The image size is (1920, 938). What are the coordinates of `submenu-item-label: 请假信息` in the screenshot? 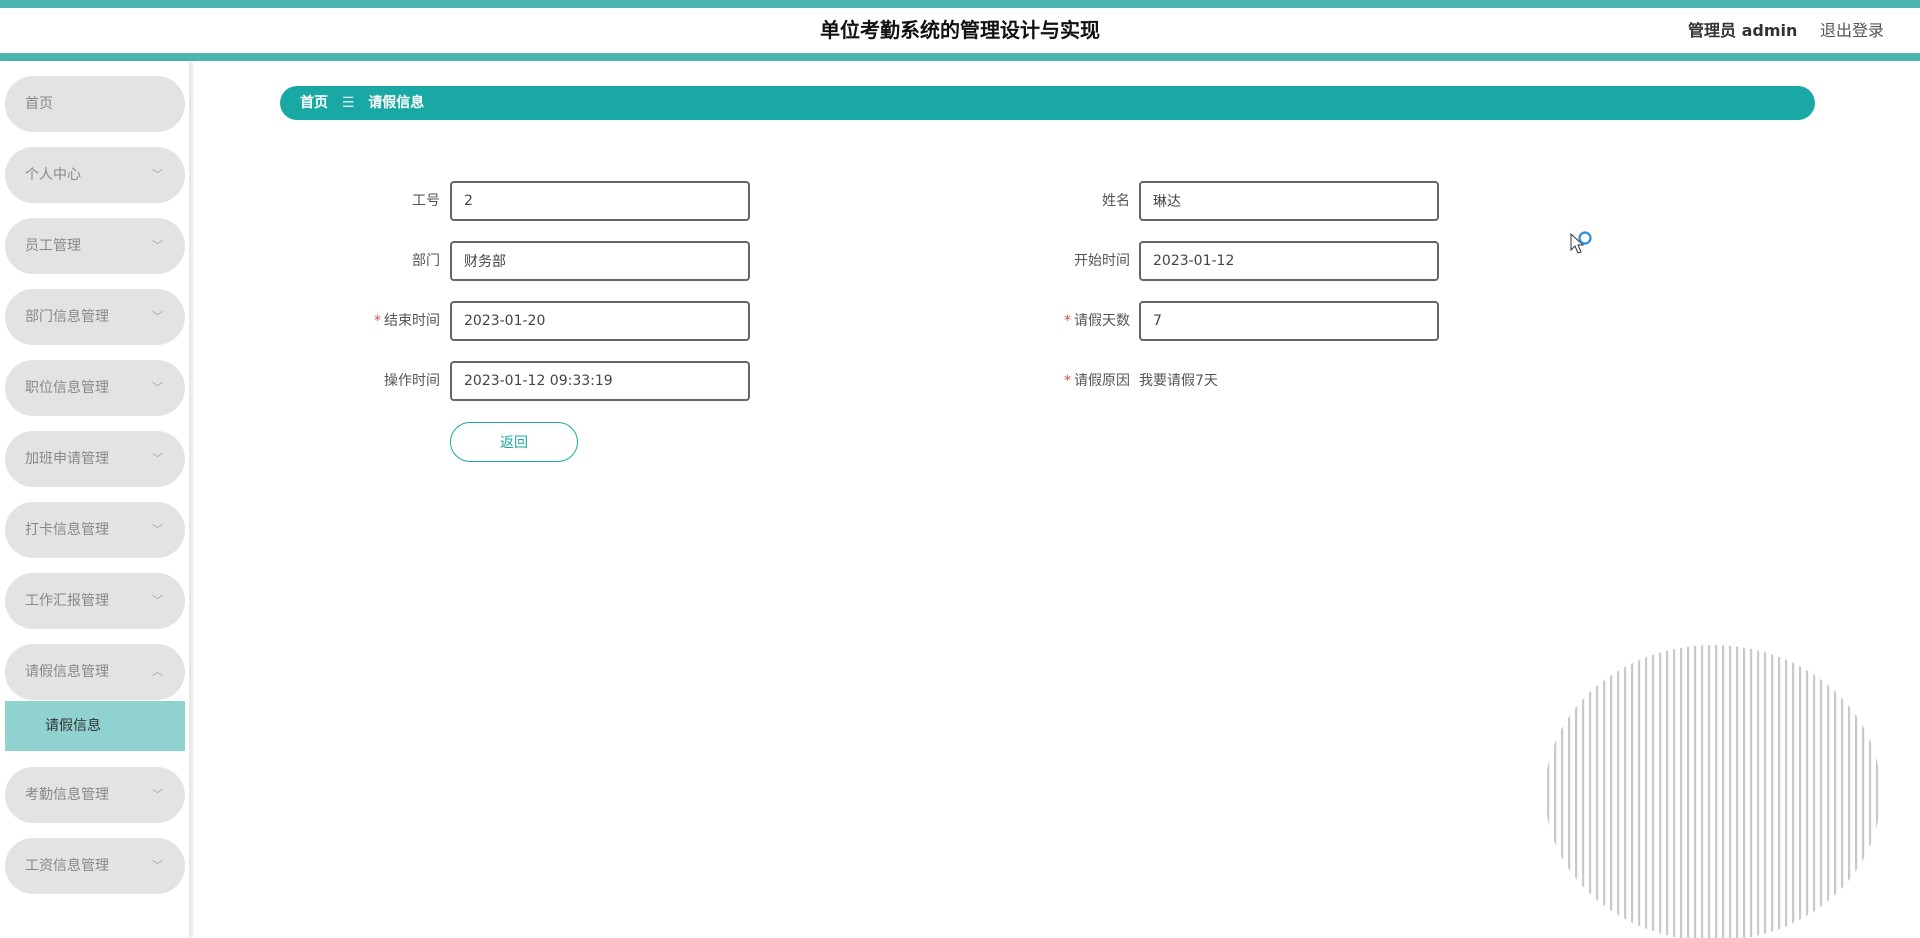 It's located at (73, 726).